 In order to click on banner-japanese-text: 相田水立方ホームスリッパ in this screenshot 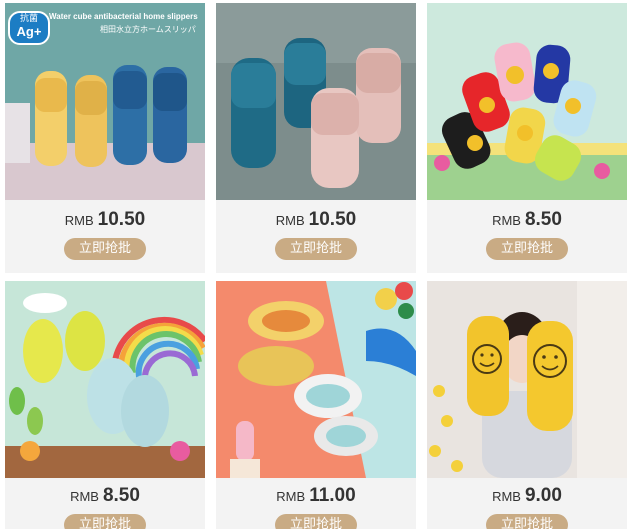, I will do `click(148, 29)`.